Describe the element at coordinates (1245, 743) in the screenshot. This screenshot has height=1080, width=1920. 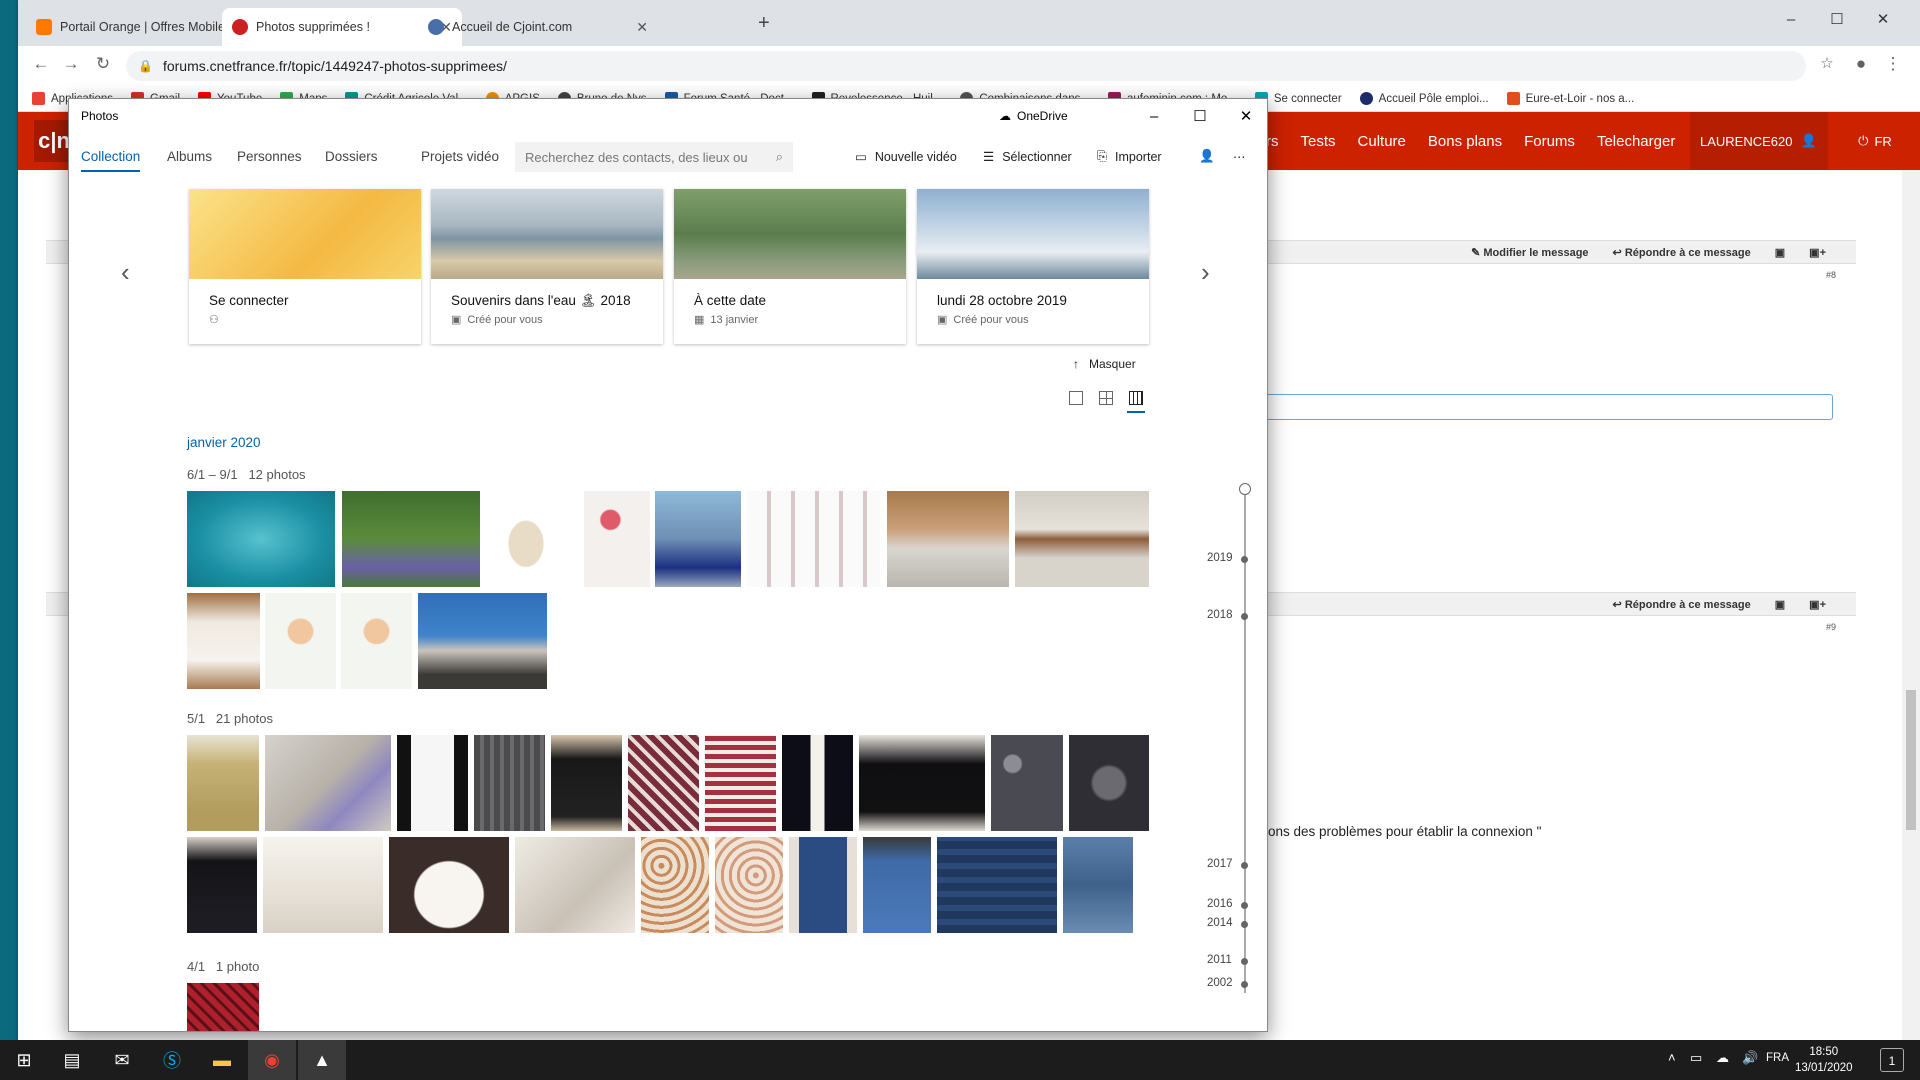
I see `timeline-scrubber` at that location.